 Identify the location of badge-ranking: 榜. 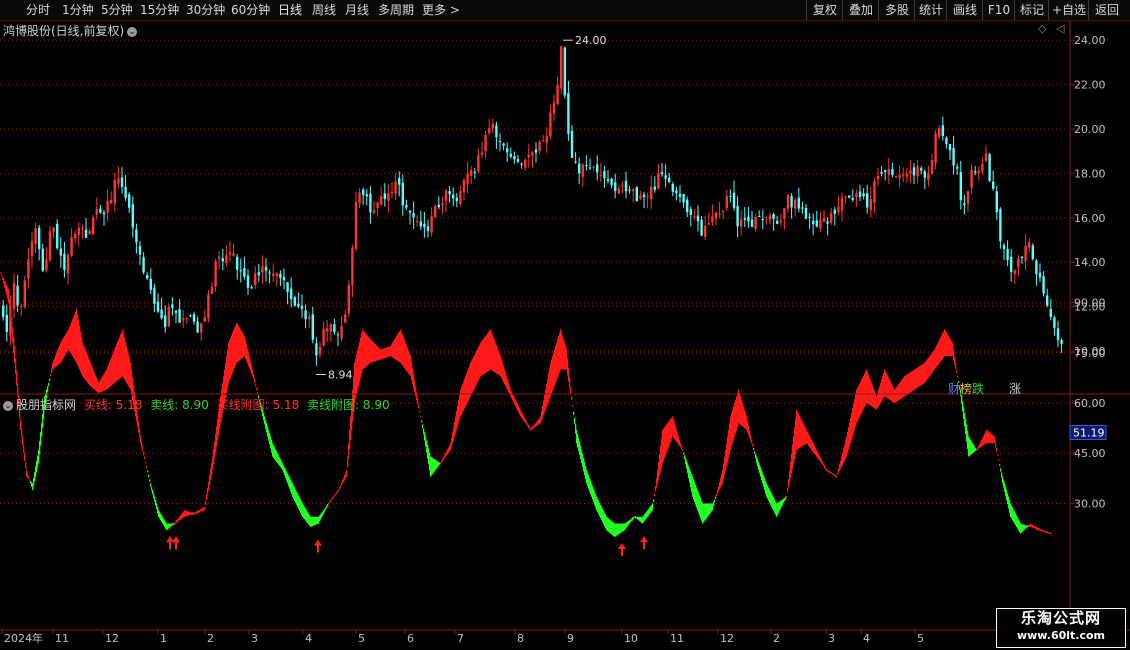
(966, 389).